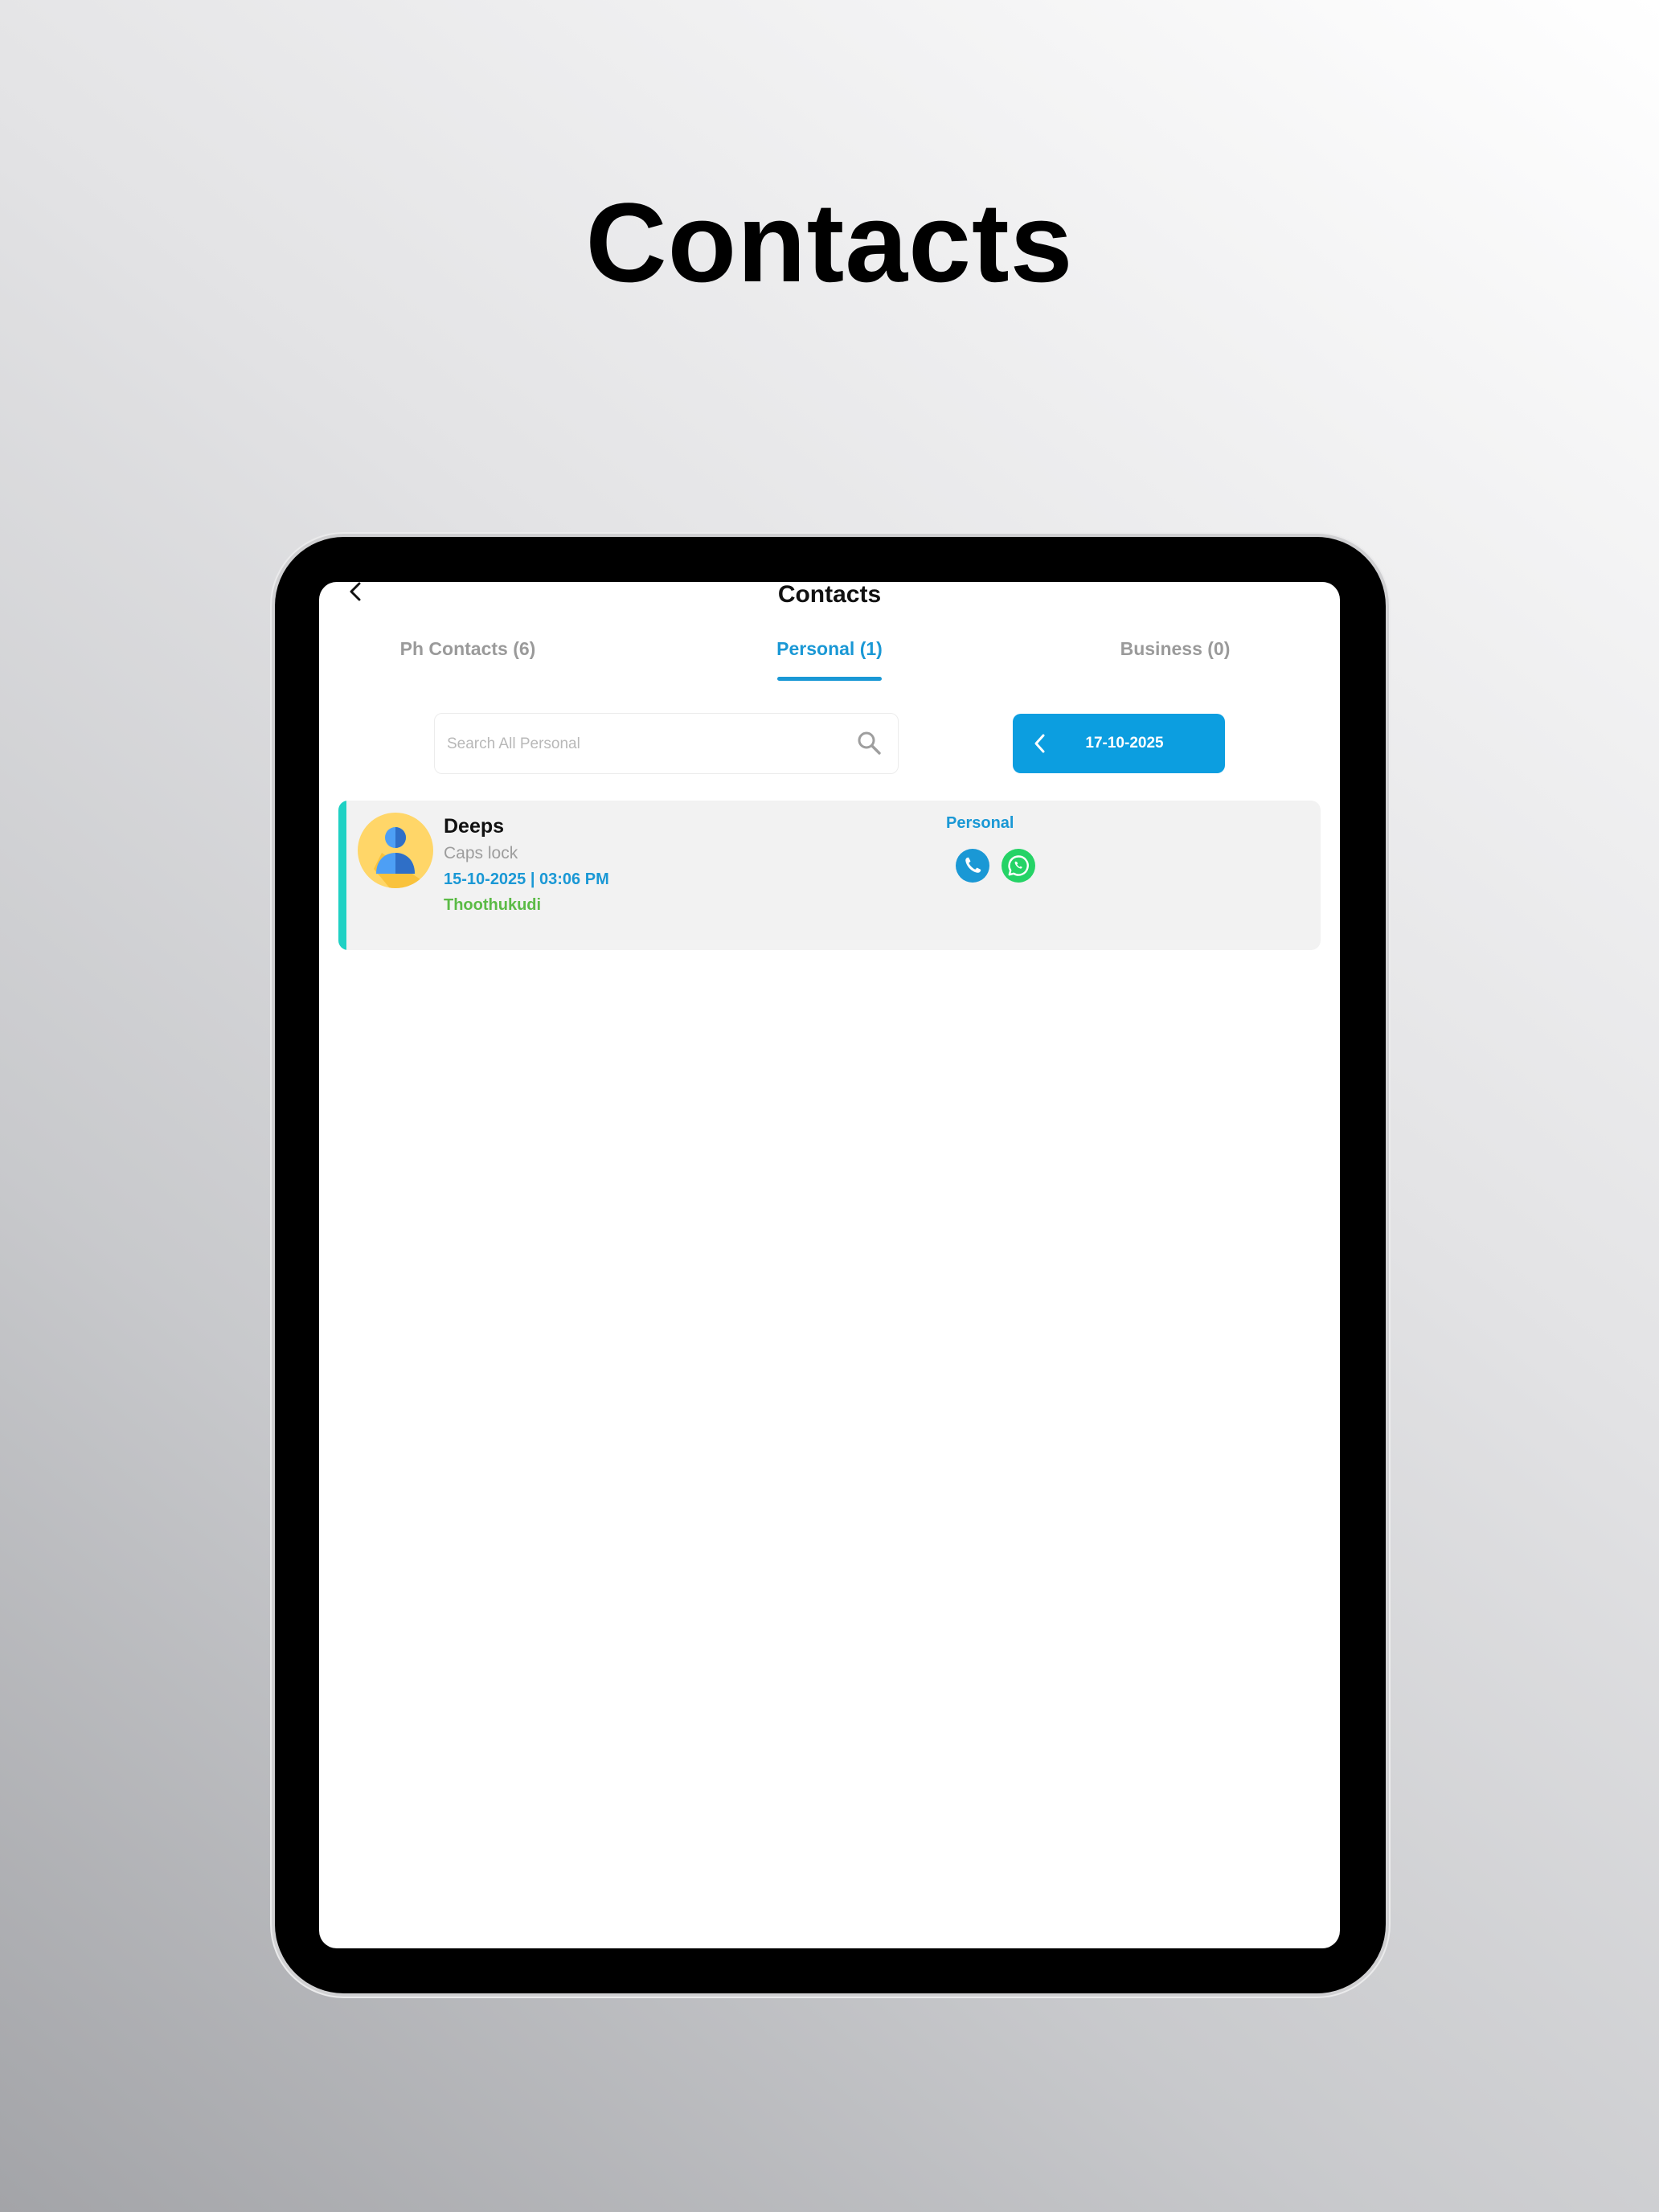 Image resolution: width=1659 pixels, height=2212 pixels. Describe the element at coordinates (972, 866) in the screenshot. I see `phone-icon` at that location.